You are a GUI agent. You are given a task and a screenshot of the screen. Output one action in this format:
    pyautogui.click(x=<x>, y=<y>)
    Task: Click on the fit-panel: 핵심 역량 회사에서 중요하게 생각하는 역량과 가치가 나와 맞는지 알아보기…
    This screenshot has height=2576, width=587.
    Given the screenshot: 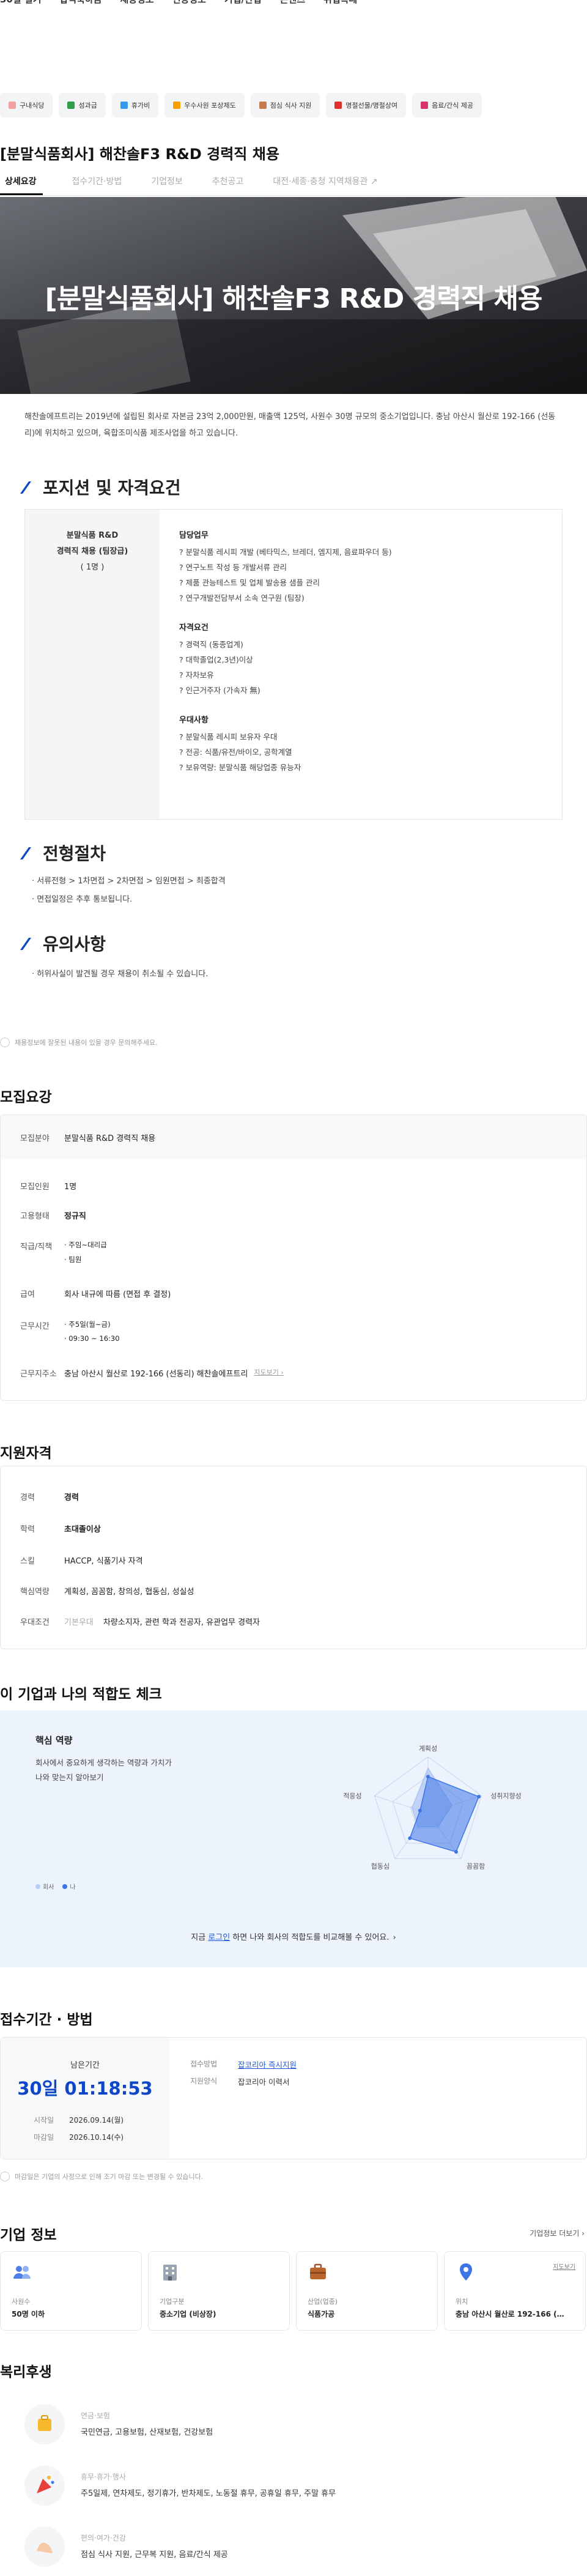 What is the action you would take?
    pyautogui.click(x=293, y=1838)
    